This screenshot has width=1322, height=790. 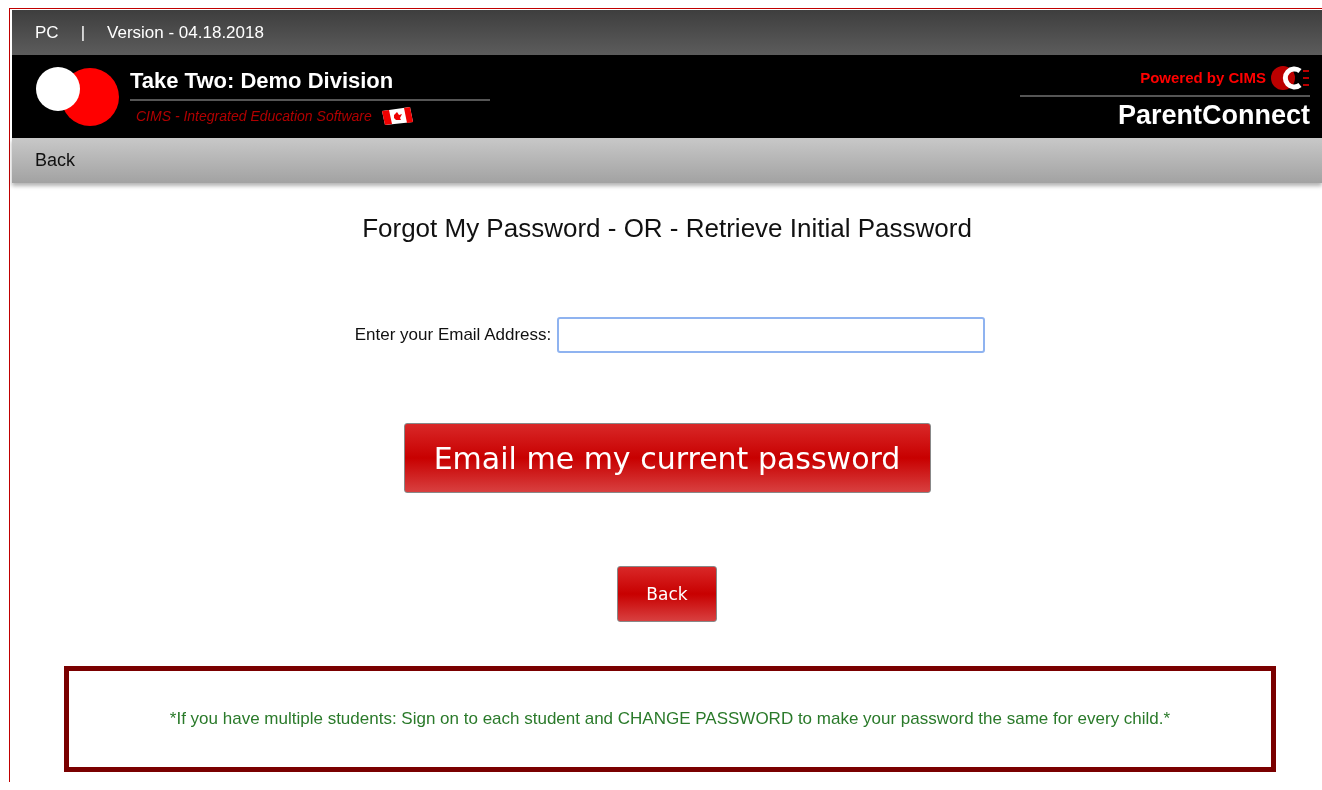 What do you see at coordinates (55, 160) in the screenshot?
I see `back-link: Back` at bounding box center [55, 160].